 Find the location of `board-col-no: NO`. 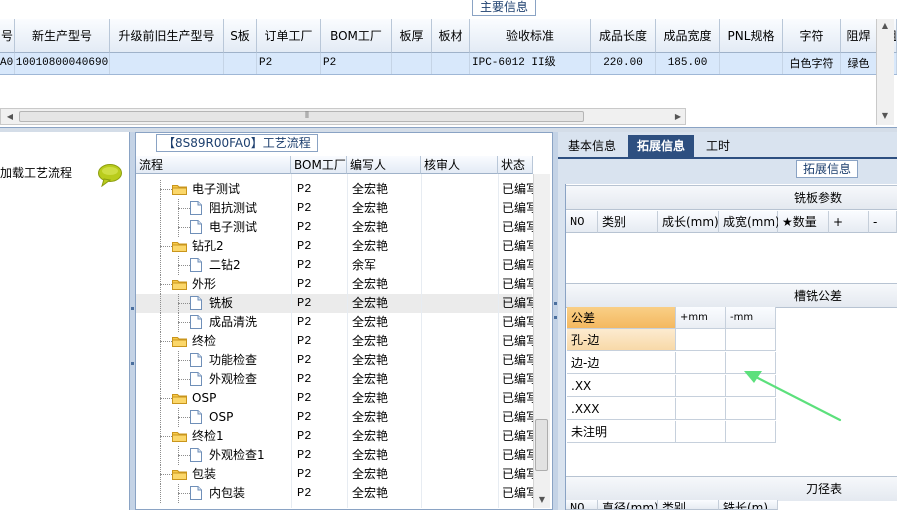

board-col-no: NO is located at coordinates (582, 222).